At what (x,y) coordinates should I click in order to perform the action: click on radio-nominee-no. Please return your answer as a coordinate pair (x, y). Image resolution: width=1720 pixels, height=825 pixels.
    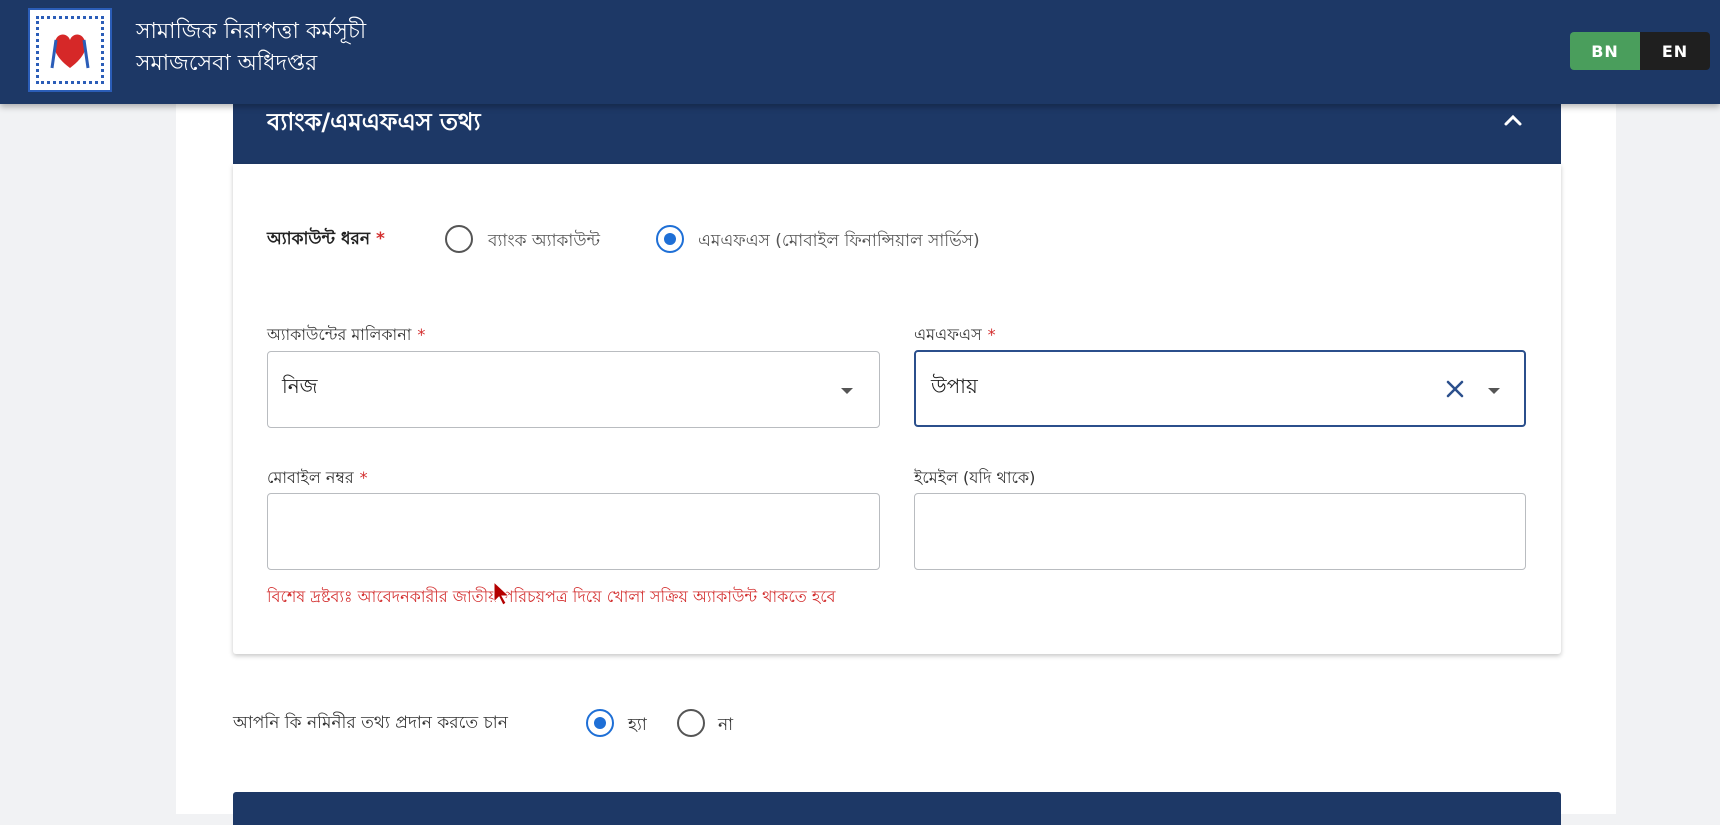
    Looking at the image, I should click on (691, 723).